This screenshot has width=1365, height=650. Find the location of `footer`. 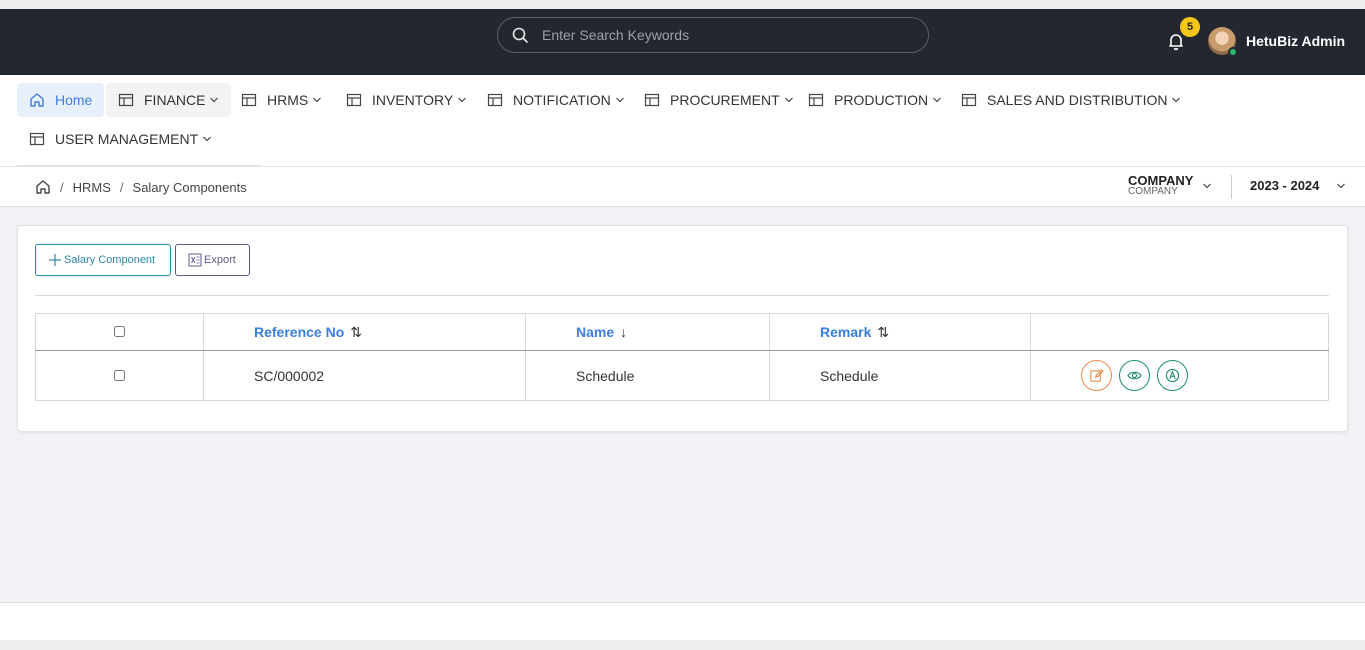

footer is located at coordinates (682, 621).